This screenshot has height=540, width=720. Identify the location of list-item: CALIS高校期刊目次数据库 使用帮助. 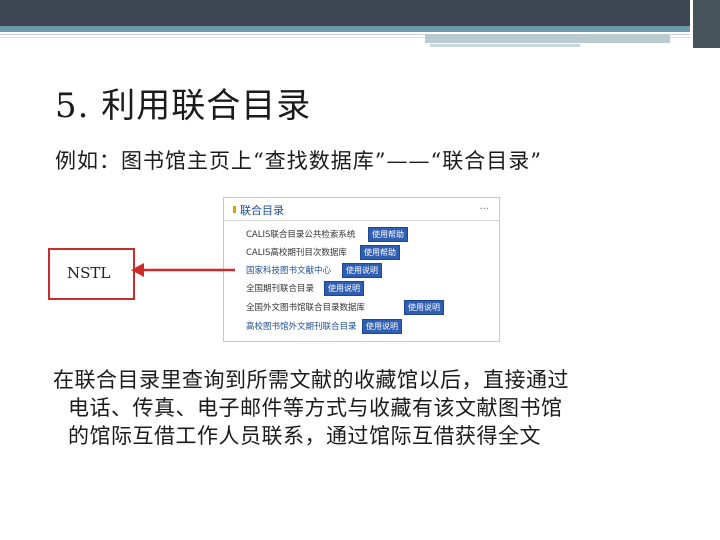
(361, 253).